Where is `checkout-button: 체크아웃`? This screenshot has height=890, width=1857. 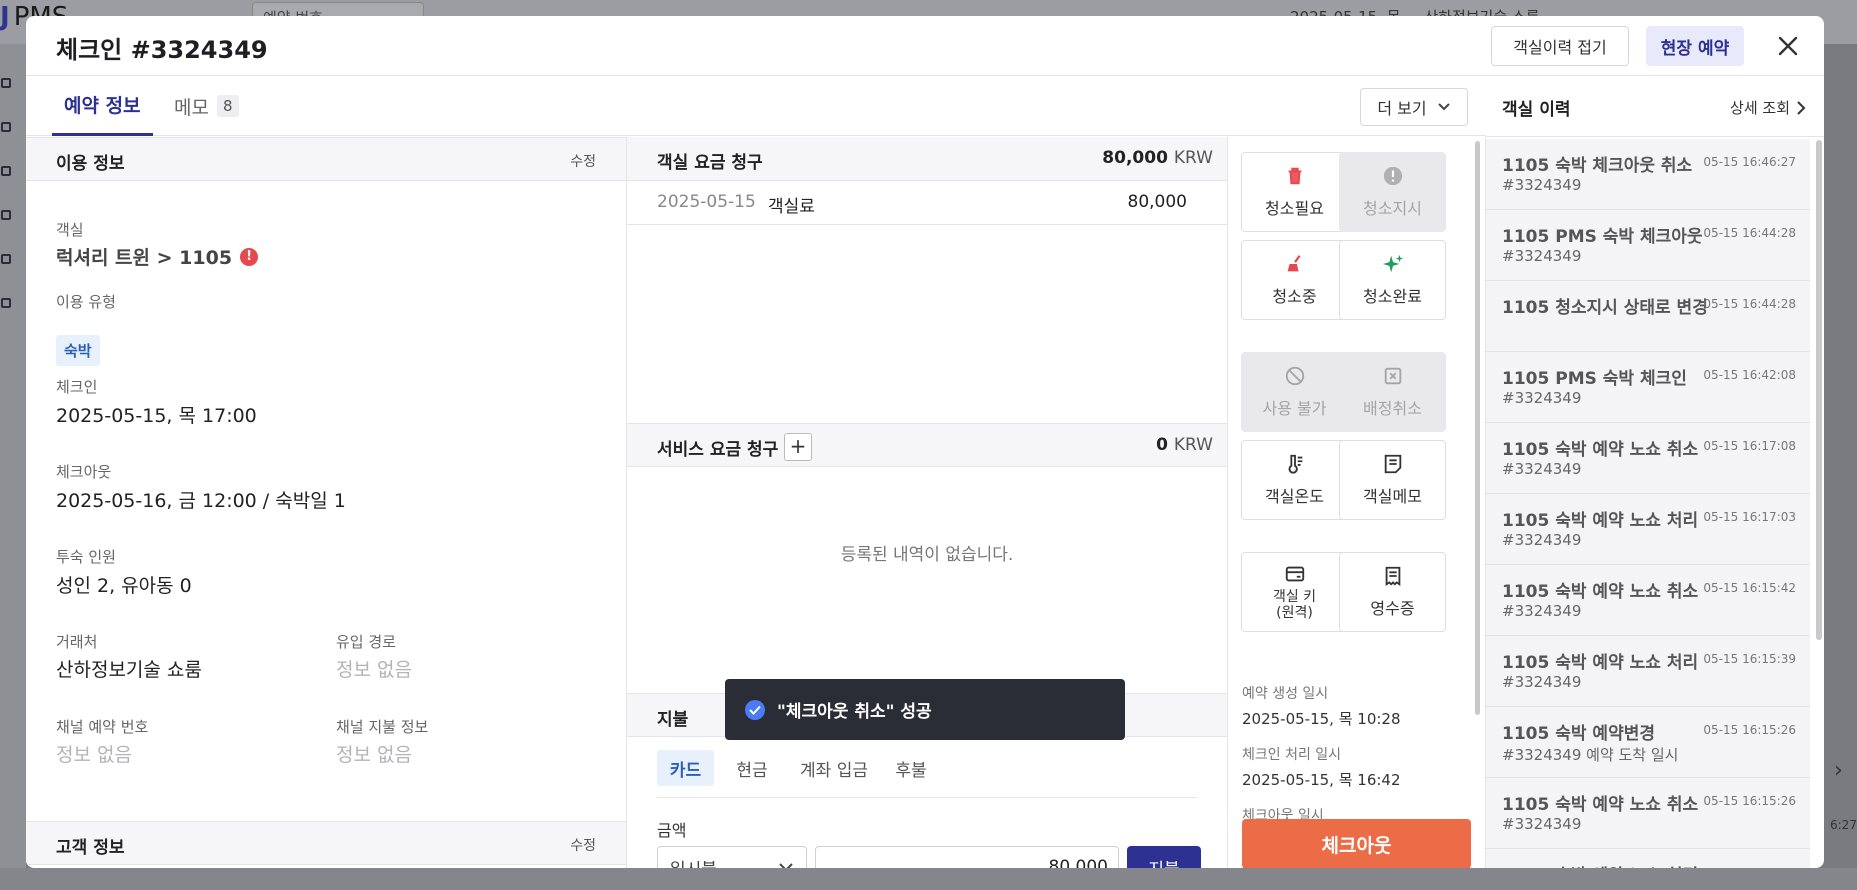 checkout-button: 체크아웃 is located at coordinates (1356, 843).